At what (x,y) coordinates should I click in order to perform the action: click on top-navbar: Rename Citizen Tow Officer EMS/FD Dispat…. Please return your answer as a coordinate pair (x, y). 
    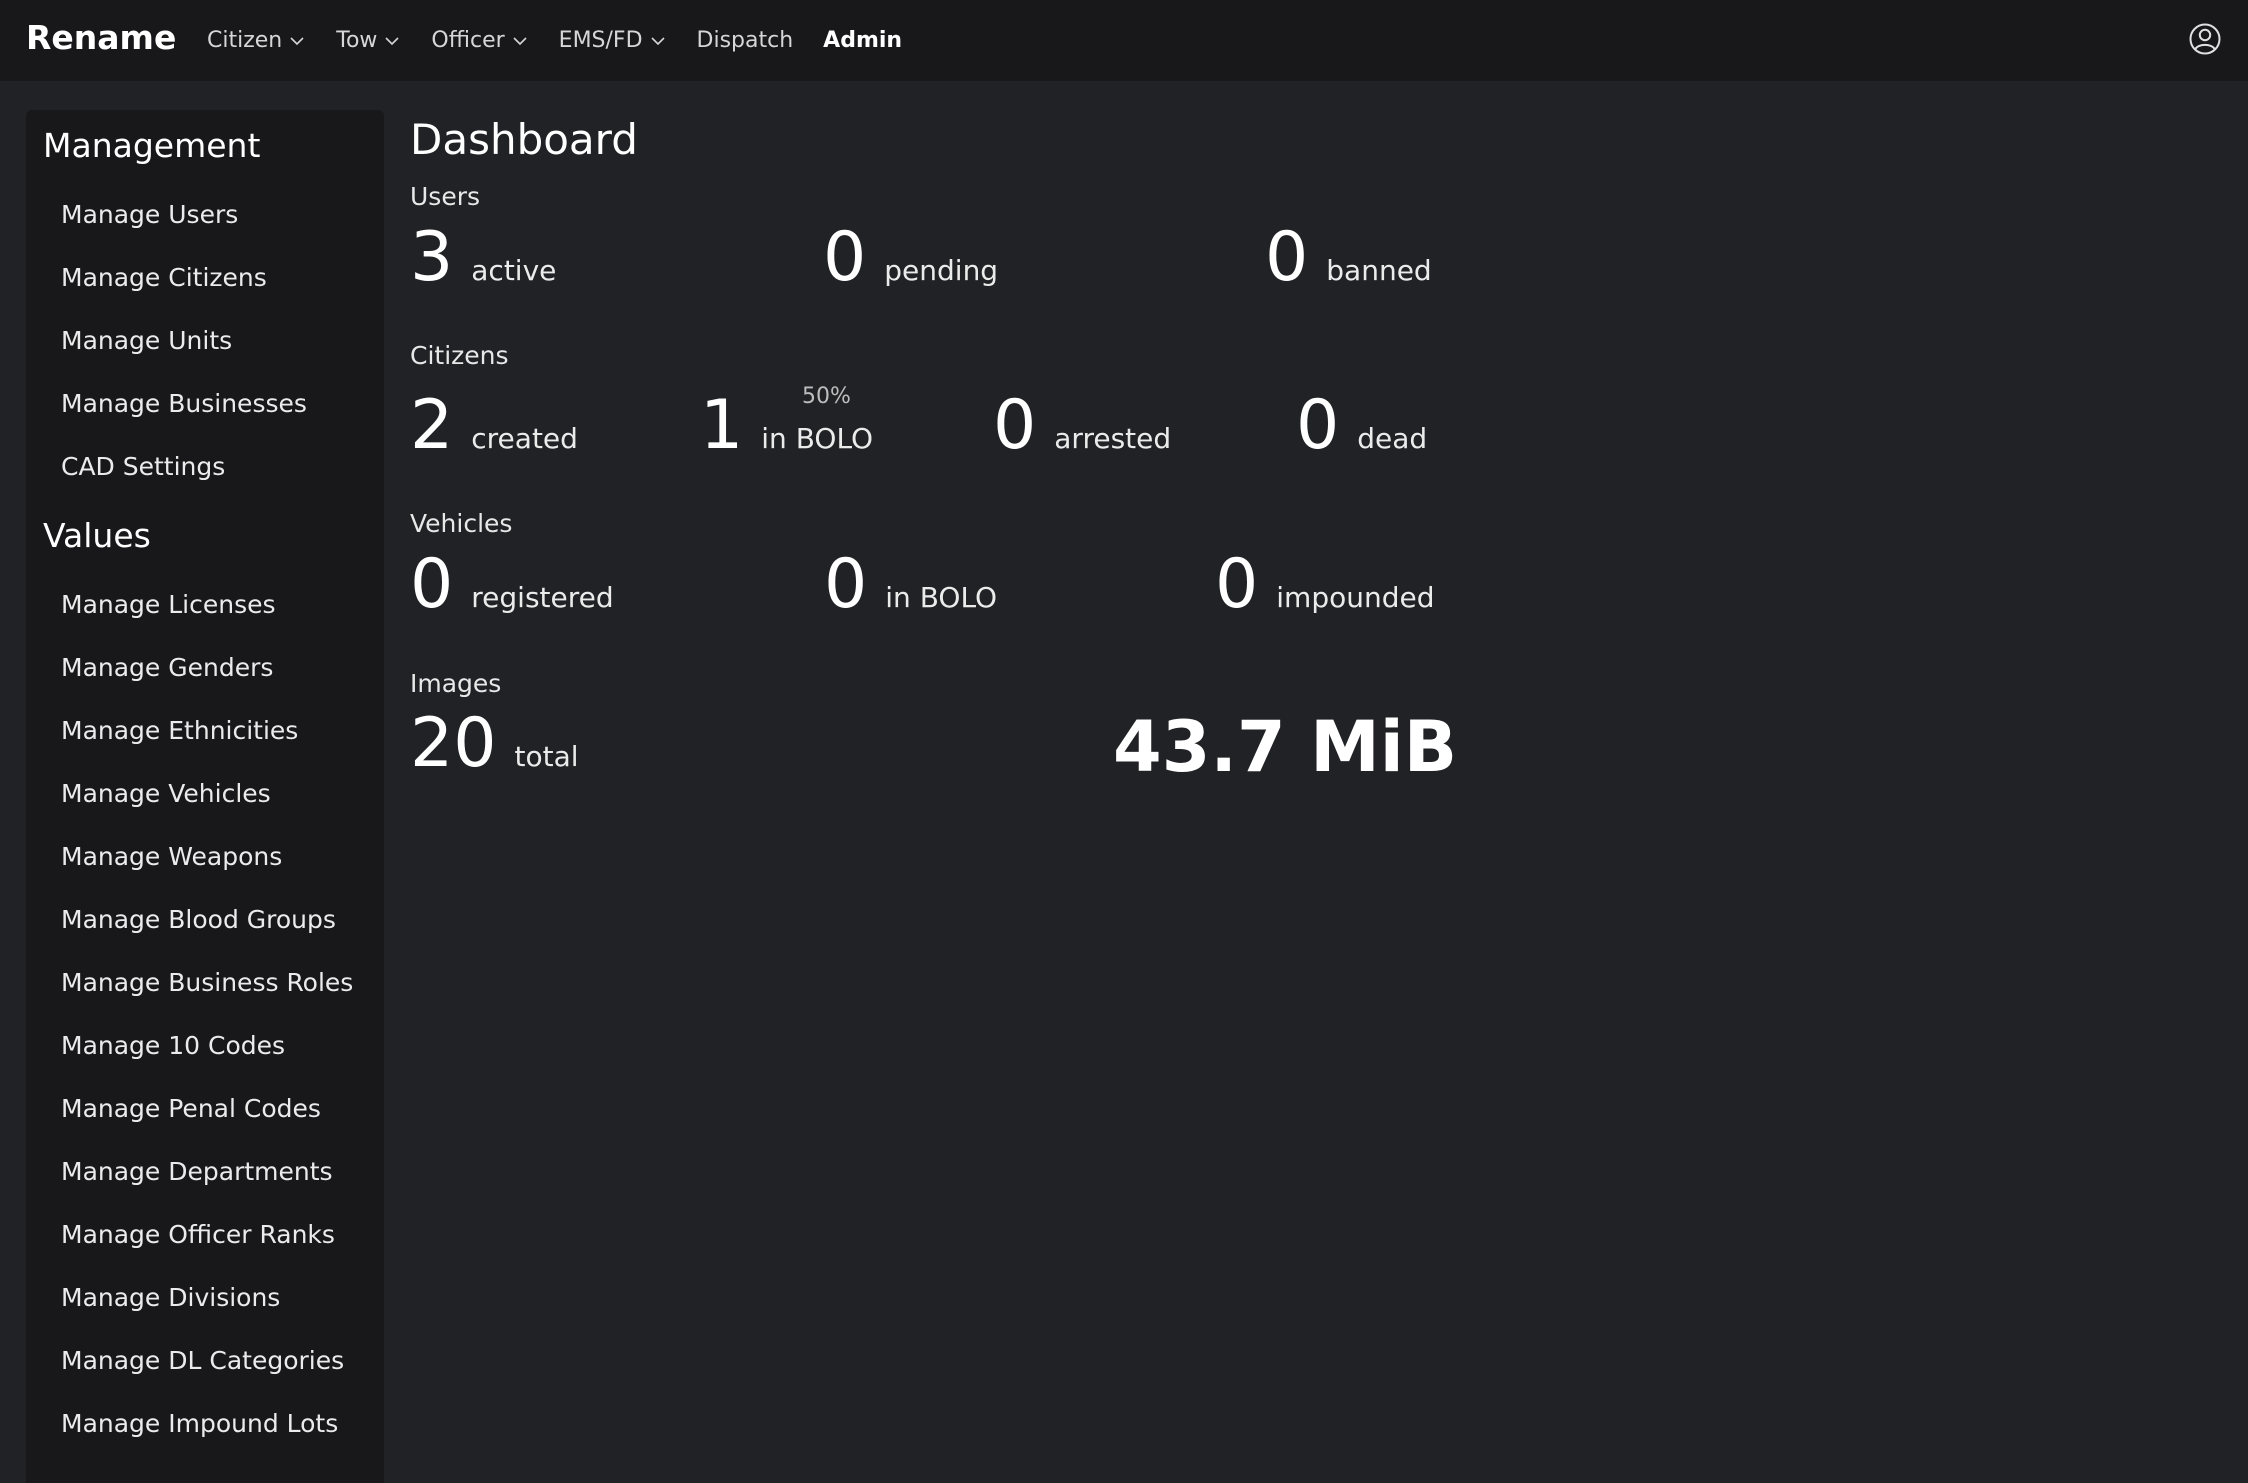
    Looking at the image, I should click on (1124, 40).